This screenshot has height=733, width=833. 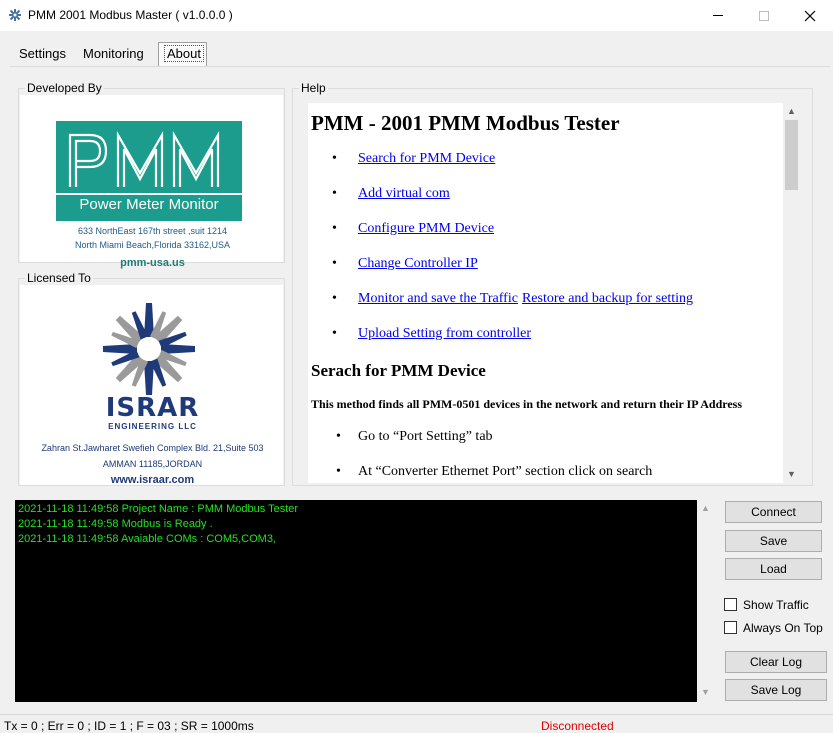 What do you see at coordinates (426, 229) in the screenshot?
I see `link-configure-device: Configure PMM Device` at bounding box center [426, 229].